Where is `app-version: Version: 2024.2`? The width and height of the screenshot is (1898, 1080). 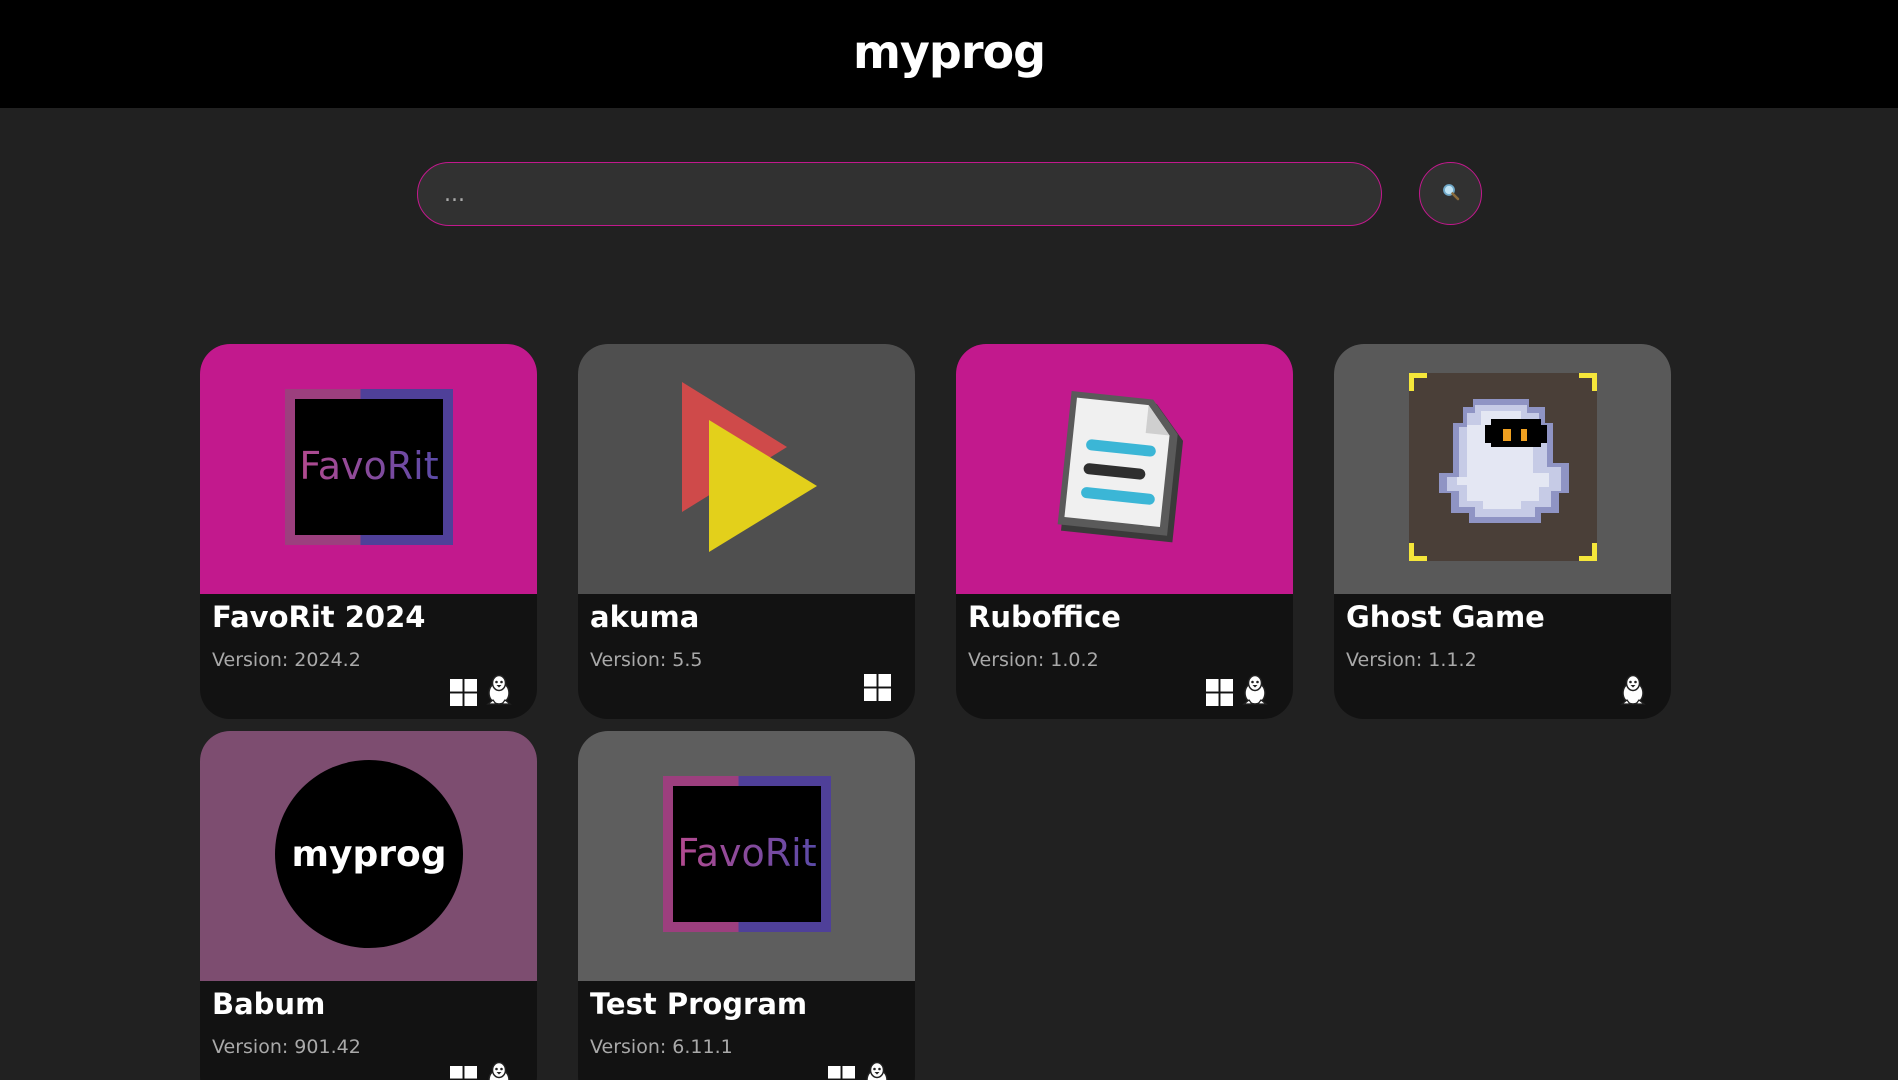
app-version: Version: 2024.2 is located at coordinates (286, 660).